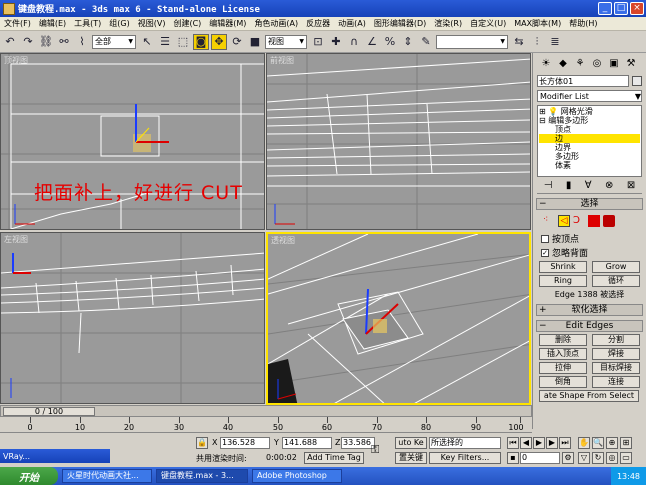 This screenshot has width=646, height=485. Describe the element at coordinates (46, 42) in the screenshot. I see `link-icon: ⛓` at that location.